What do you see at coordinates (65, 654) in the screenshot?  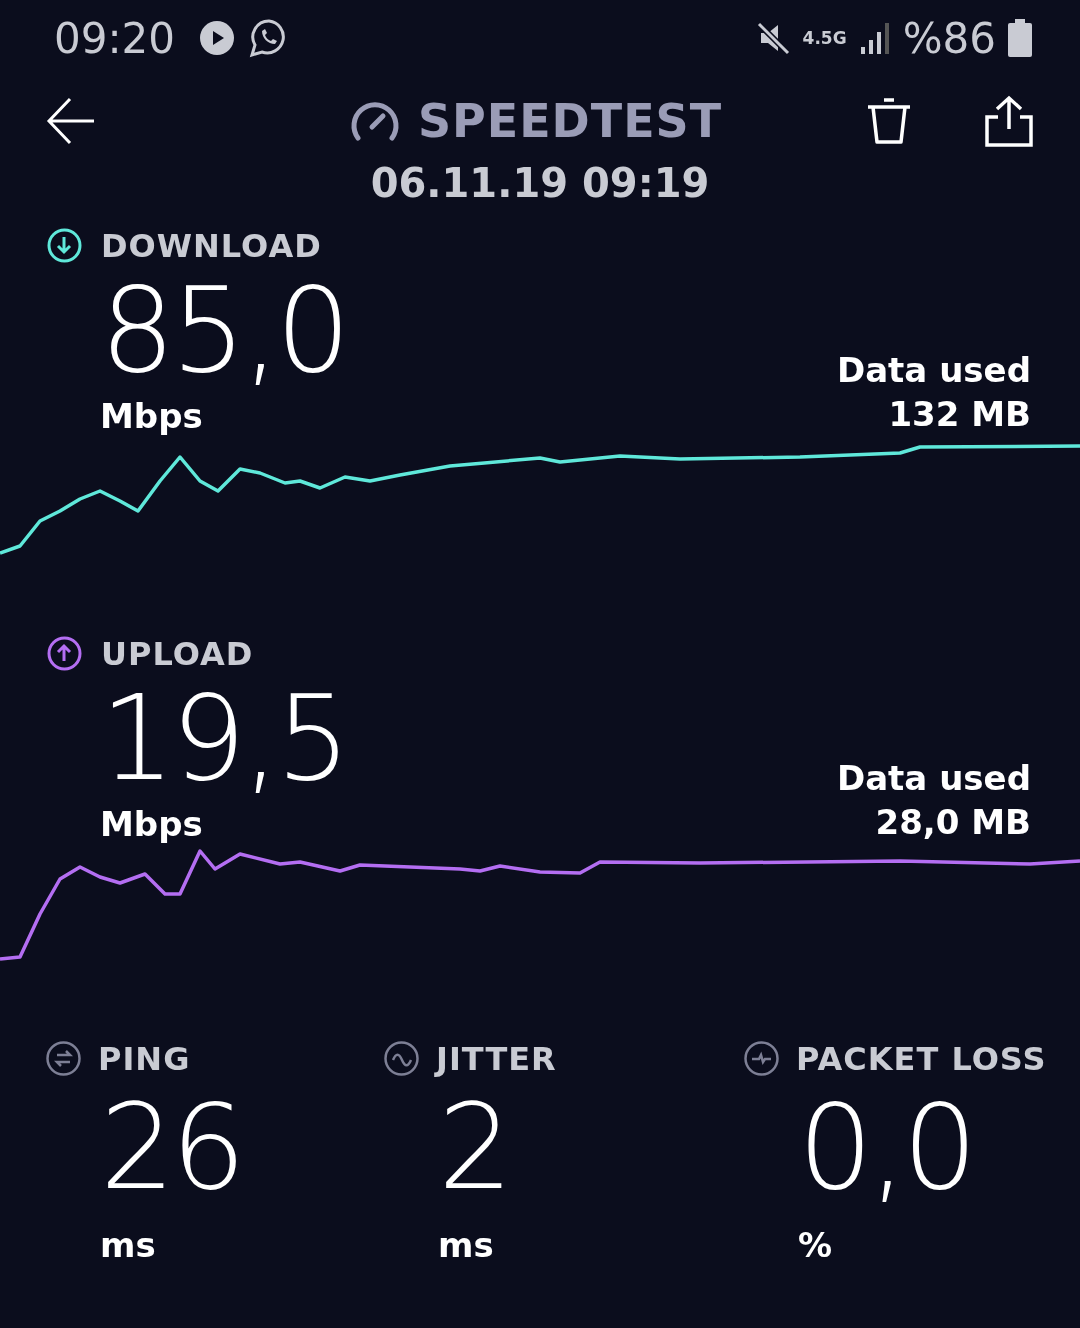 I see `upload-icon` at bounding box center [65, 654].